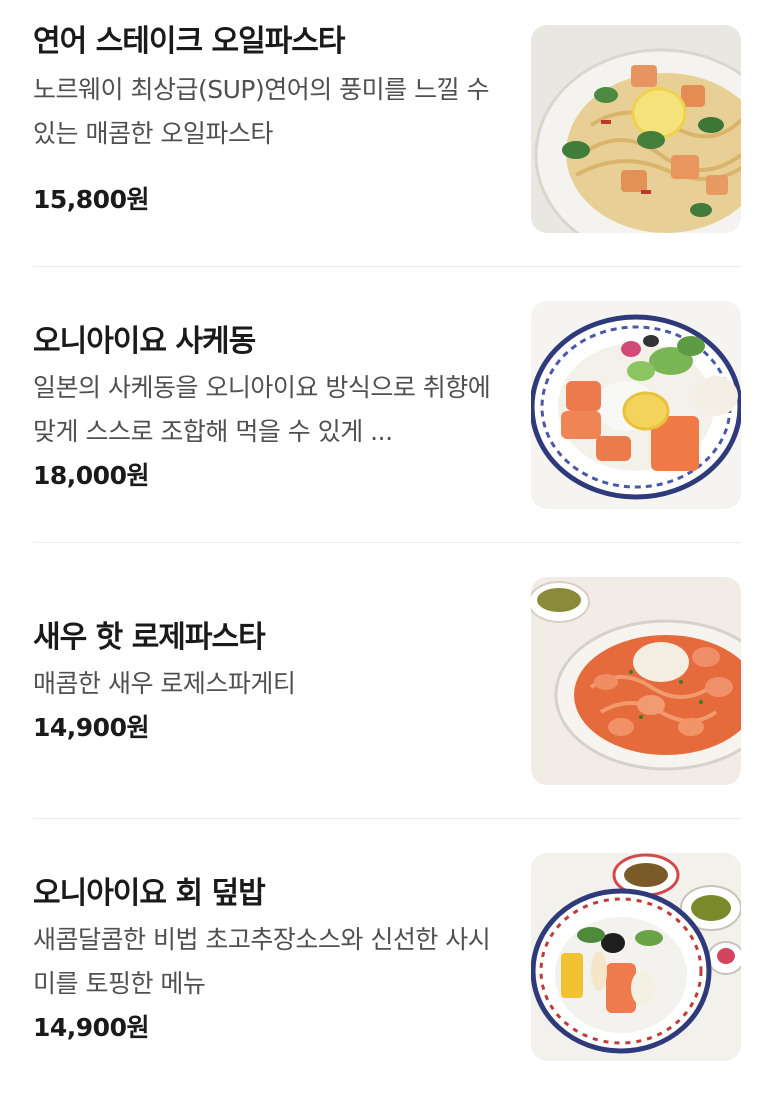  I want to click on menu-item-name: 새우 핫 로제파스타, so click(149, 637).